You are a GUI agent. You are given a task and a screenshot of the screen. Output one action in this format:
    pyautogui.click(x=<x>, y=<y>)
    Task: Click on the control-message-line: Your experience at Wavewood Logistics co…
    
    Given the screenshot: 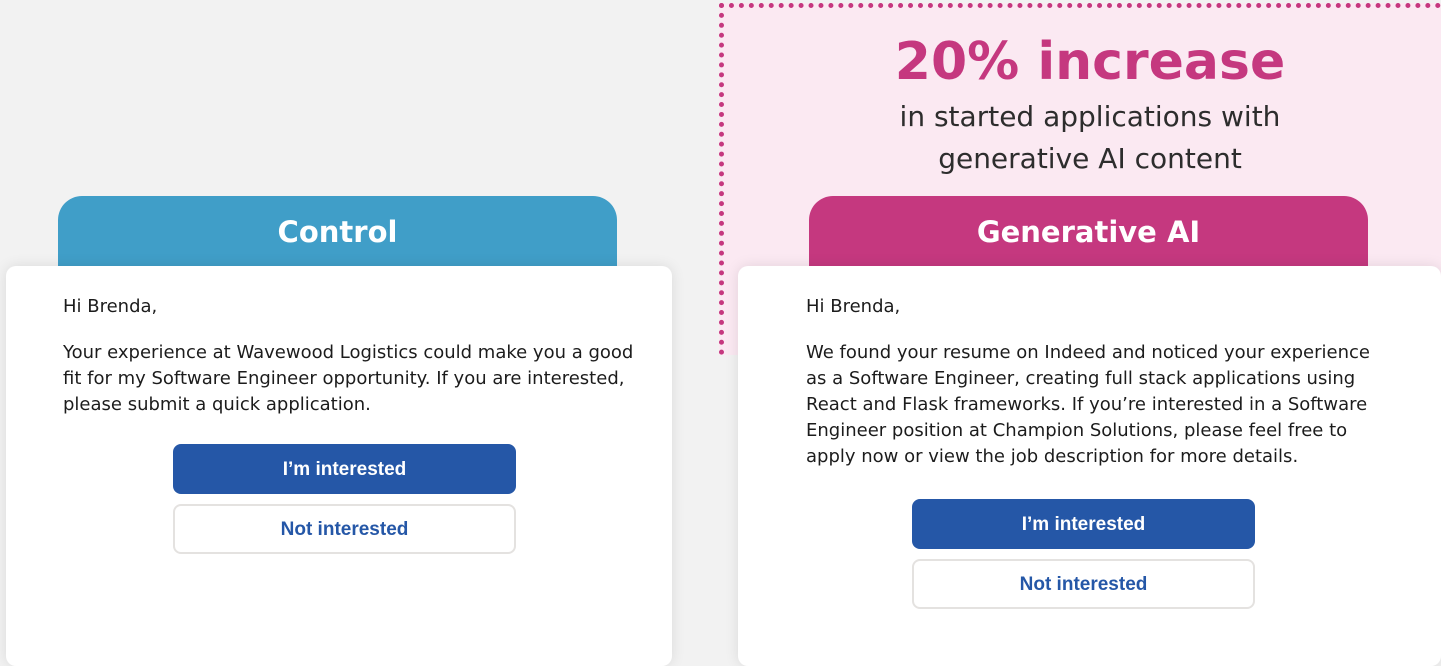 What is the action you would take?
    pyautogui.click(x=348, y=352)
    